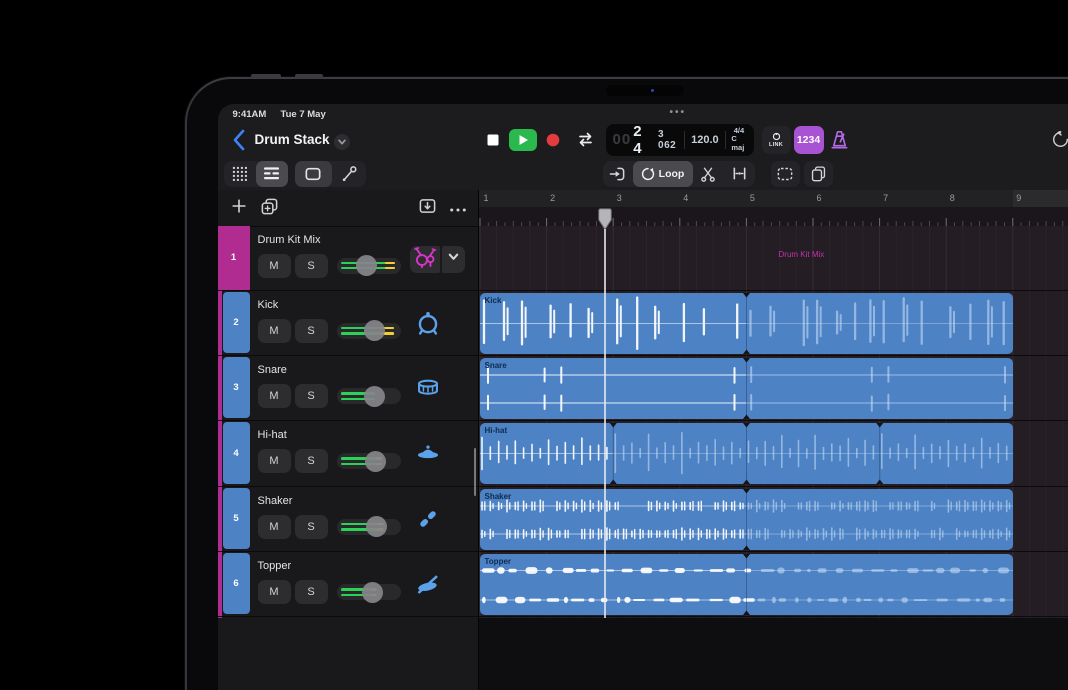 Image resolution: width=1068 pixels, height=690 pixels. What do you see at coordinates (773, 198) in the screenshot?
I see `bar-ruler: 1 2 3 4 5 6 7 8 9` at bounding box center [773, 198].